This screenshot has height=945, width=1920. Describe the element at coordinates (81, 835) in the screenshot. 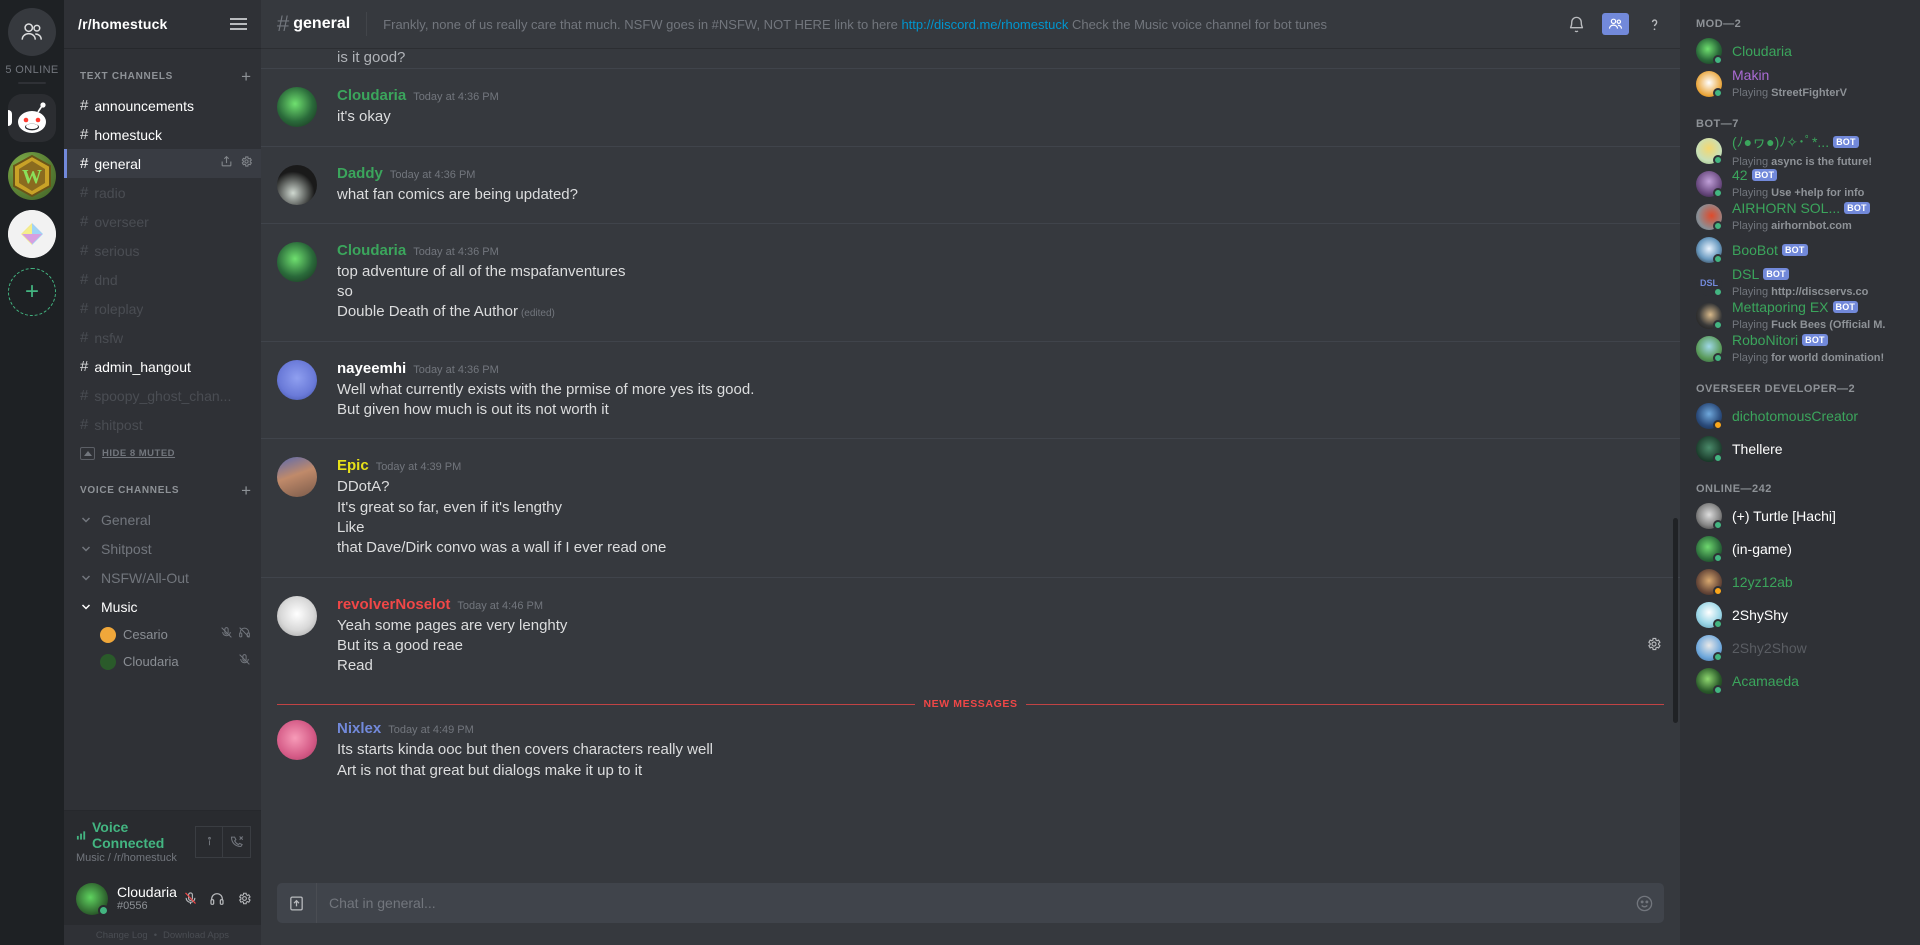

I see `signal-icon` at that location.